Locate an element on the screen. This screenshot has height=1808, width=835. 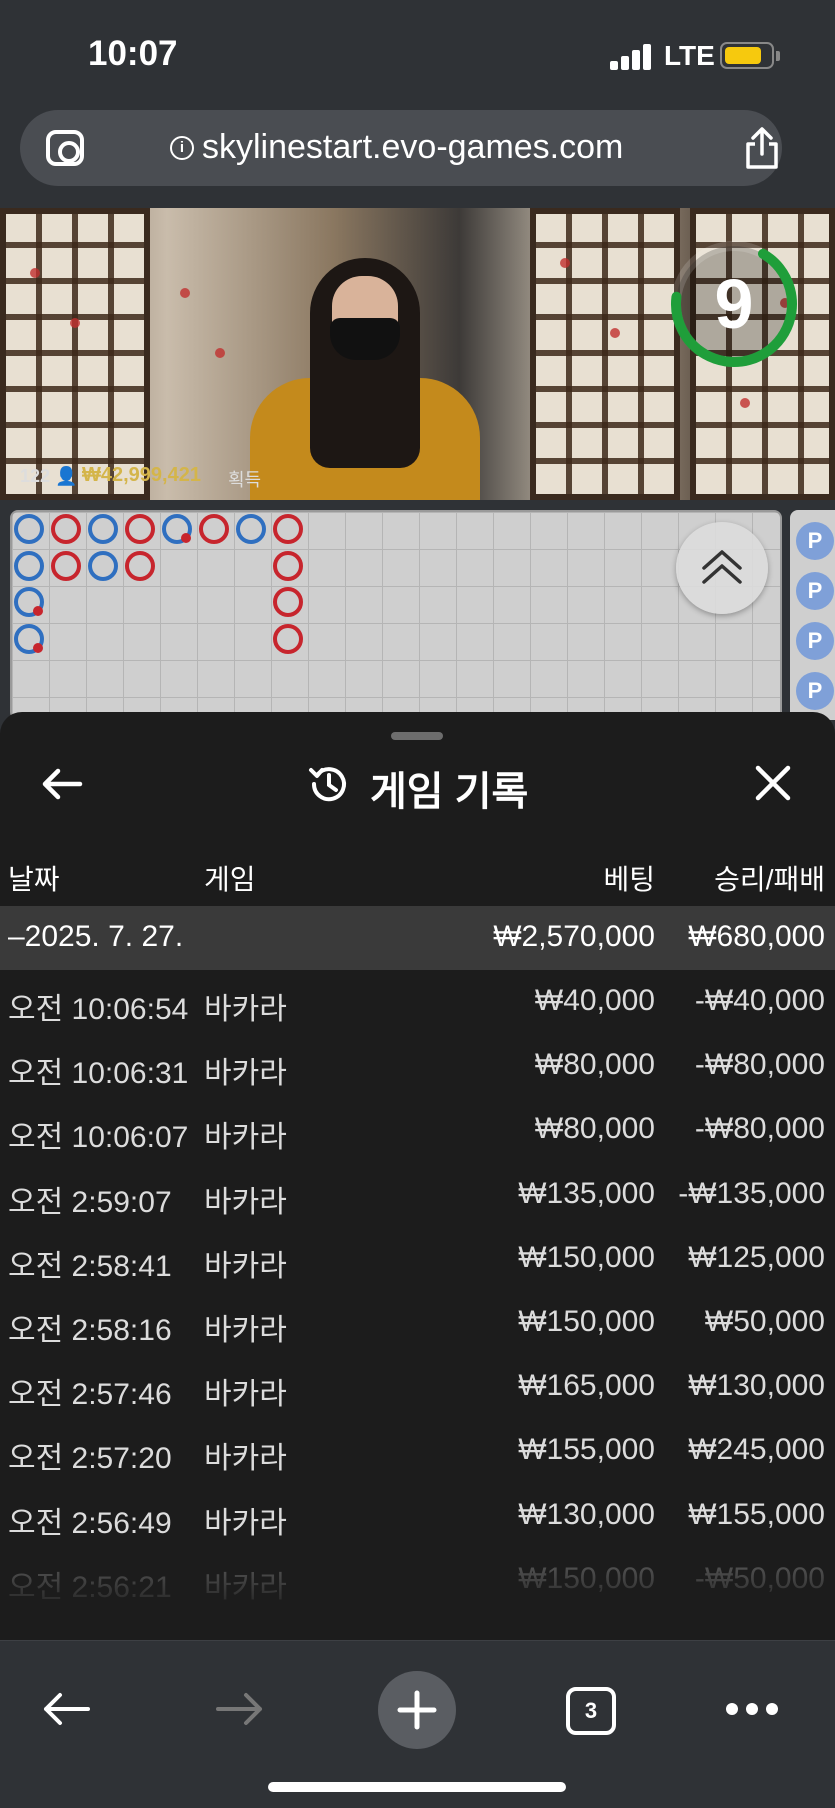
double-chevron-up-icon is located at coordinates (722, 567).